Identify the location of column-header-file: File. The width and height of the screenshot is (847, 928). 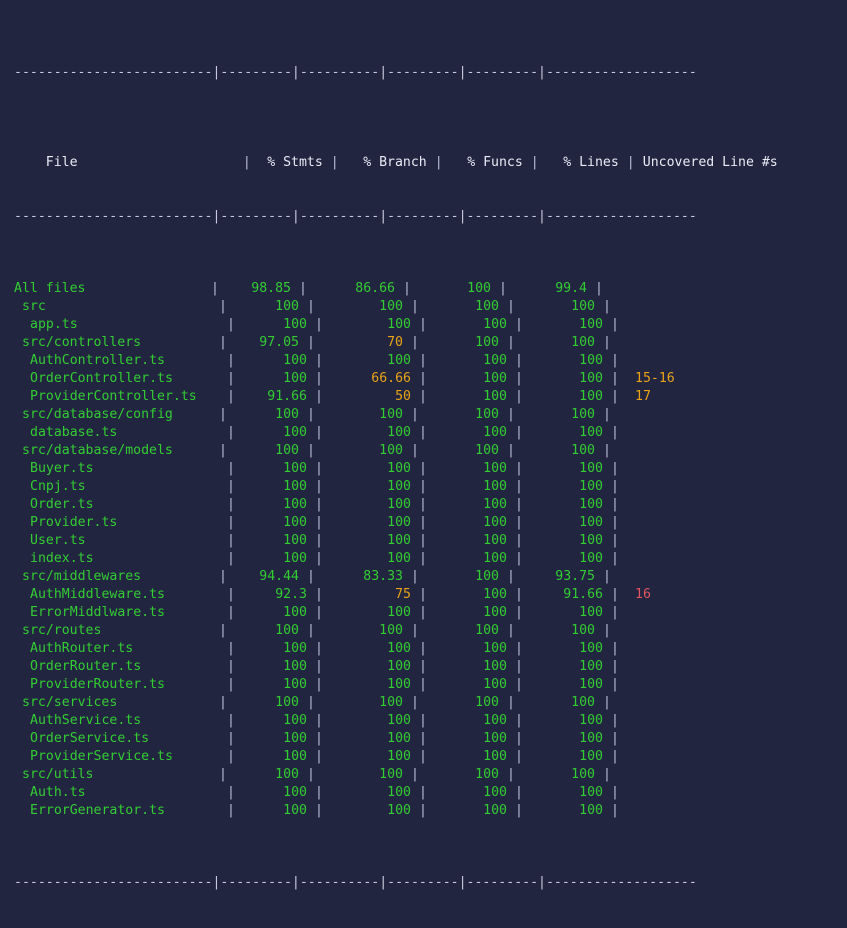
(61, 162).